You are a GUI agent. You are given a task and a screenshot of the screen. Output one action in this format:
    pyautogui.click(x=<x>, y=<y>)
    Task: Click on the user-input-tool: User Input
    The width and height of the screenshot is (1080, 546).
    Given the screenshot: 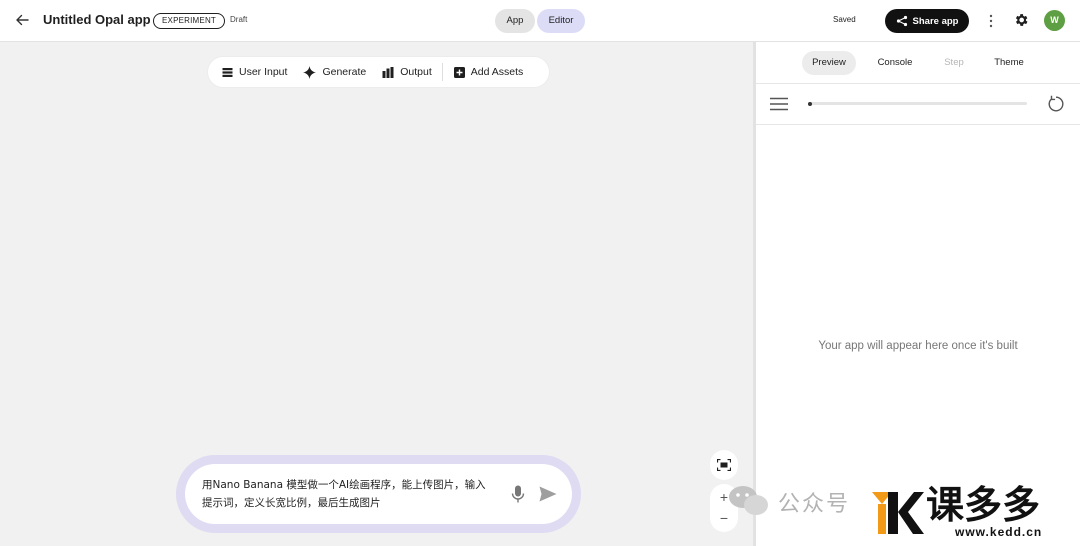 What is the action you would take?
    pyautogui.click(x=254, y=72)
    